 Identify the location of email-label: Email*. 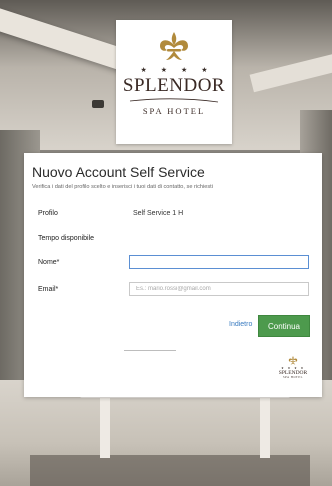
(48, 289).